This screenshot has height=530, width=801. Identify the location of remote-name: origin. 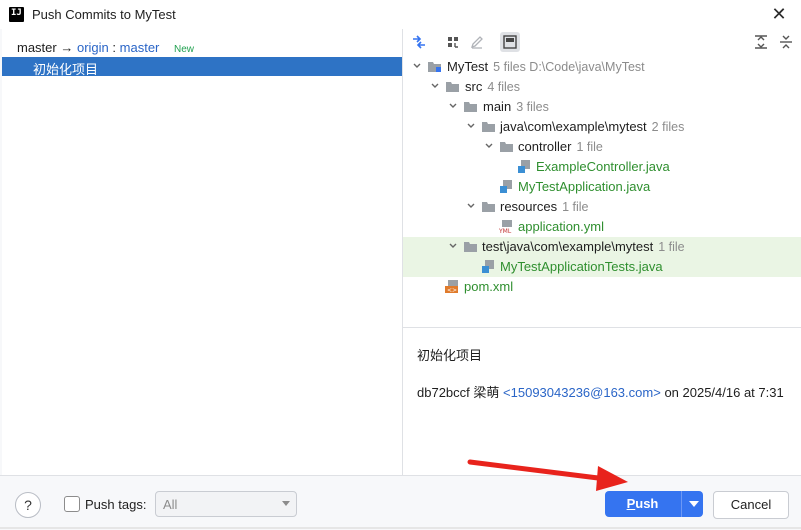
(93, 47).